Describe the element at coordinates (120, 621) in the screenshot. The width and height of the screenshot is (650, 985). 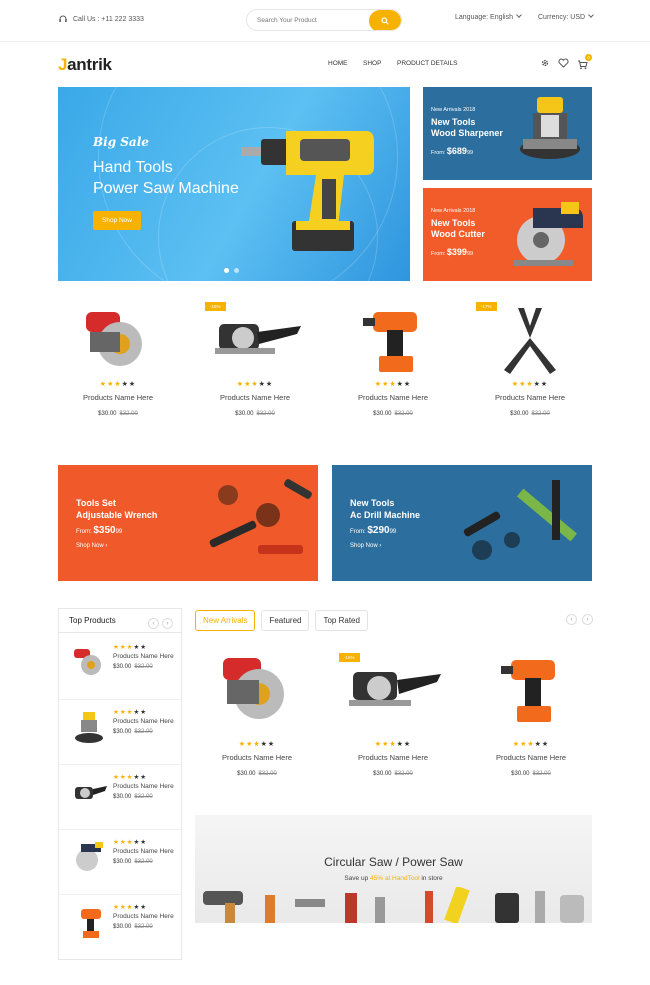
I see `top-products-header: Top Products ‹ ›` at that location.